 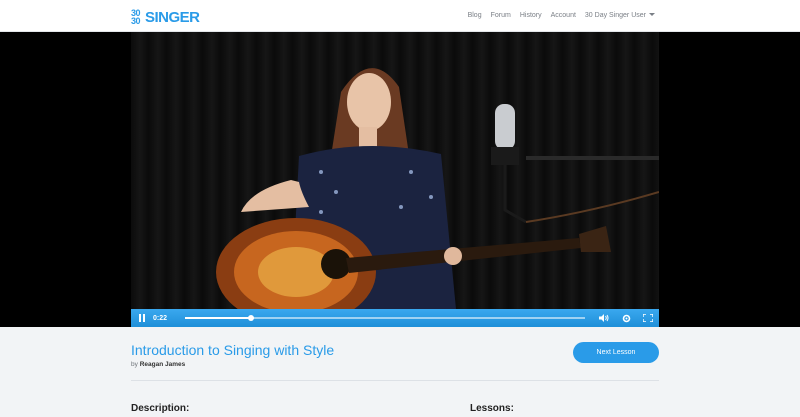 What do you see at coordinates (652, 14) in the screenshot?
I see `chevron-down-icon` at bounding box center [652, 14].